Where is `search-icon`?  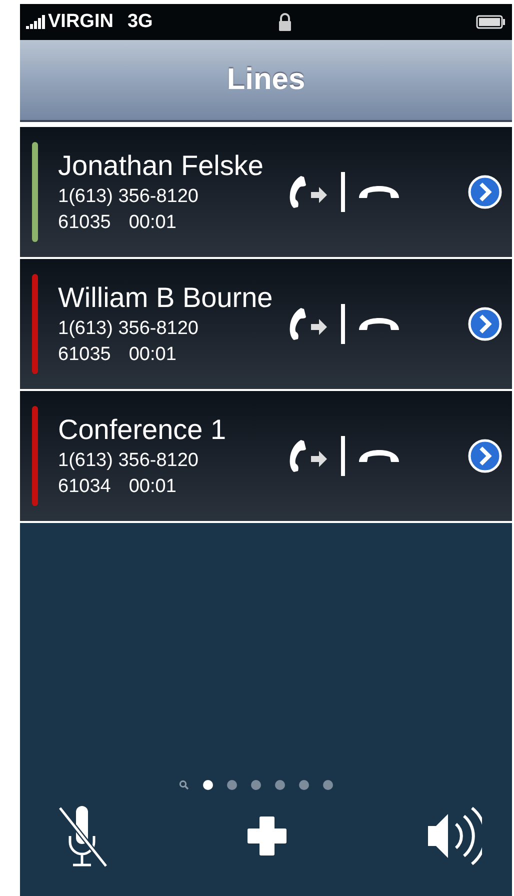 search-icon is located at coordinates (184, 785).